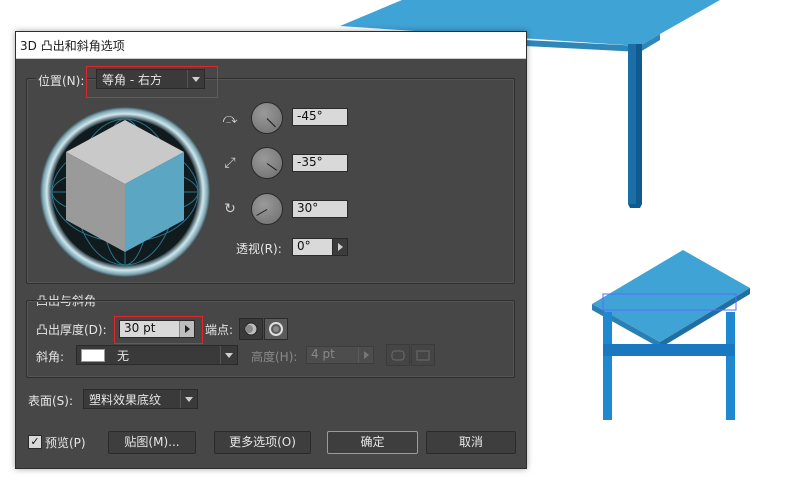 The height and width of the screenshot is (490, 804). Describe the element at coordinates (152, 82) in the screenshot. I see `position-highlight` at that location.